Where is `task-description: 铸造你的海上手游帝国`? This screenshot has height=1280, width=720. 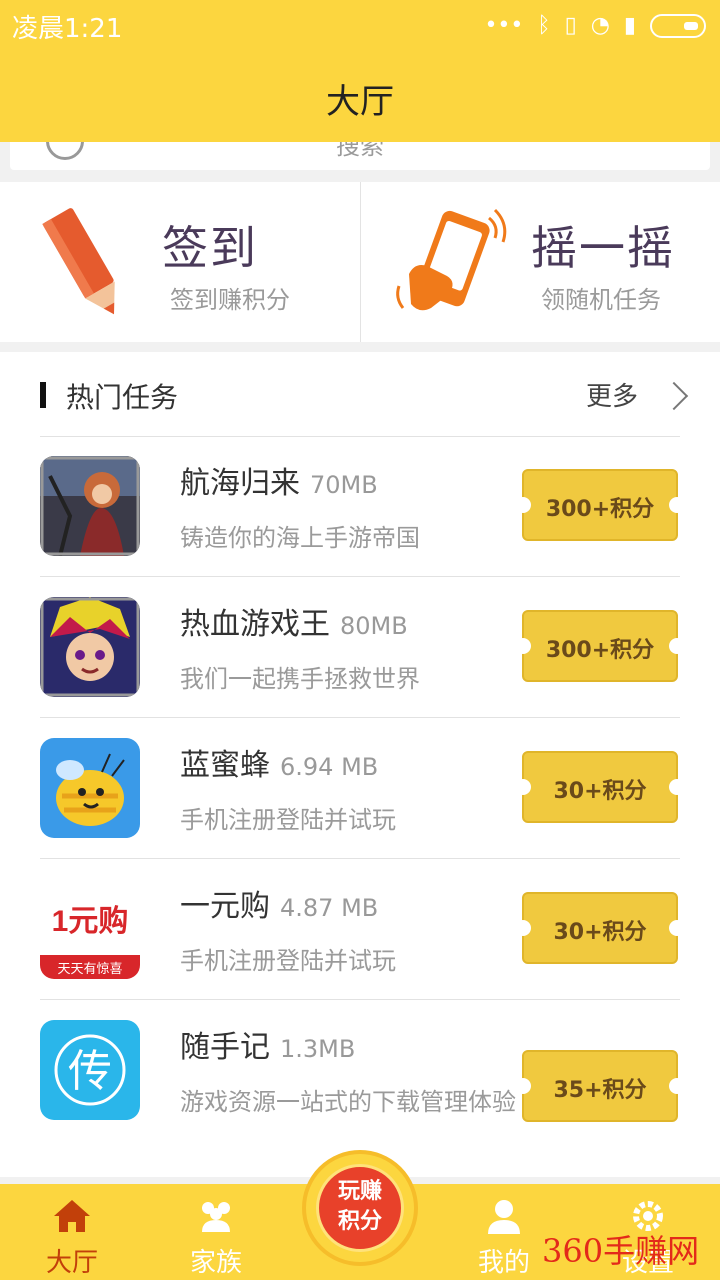
task-description: 铸造你的海上手游帝国 is located at coordinates (300, 538).